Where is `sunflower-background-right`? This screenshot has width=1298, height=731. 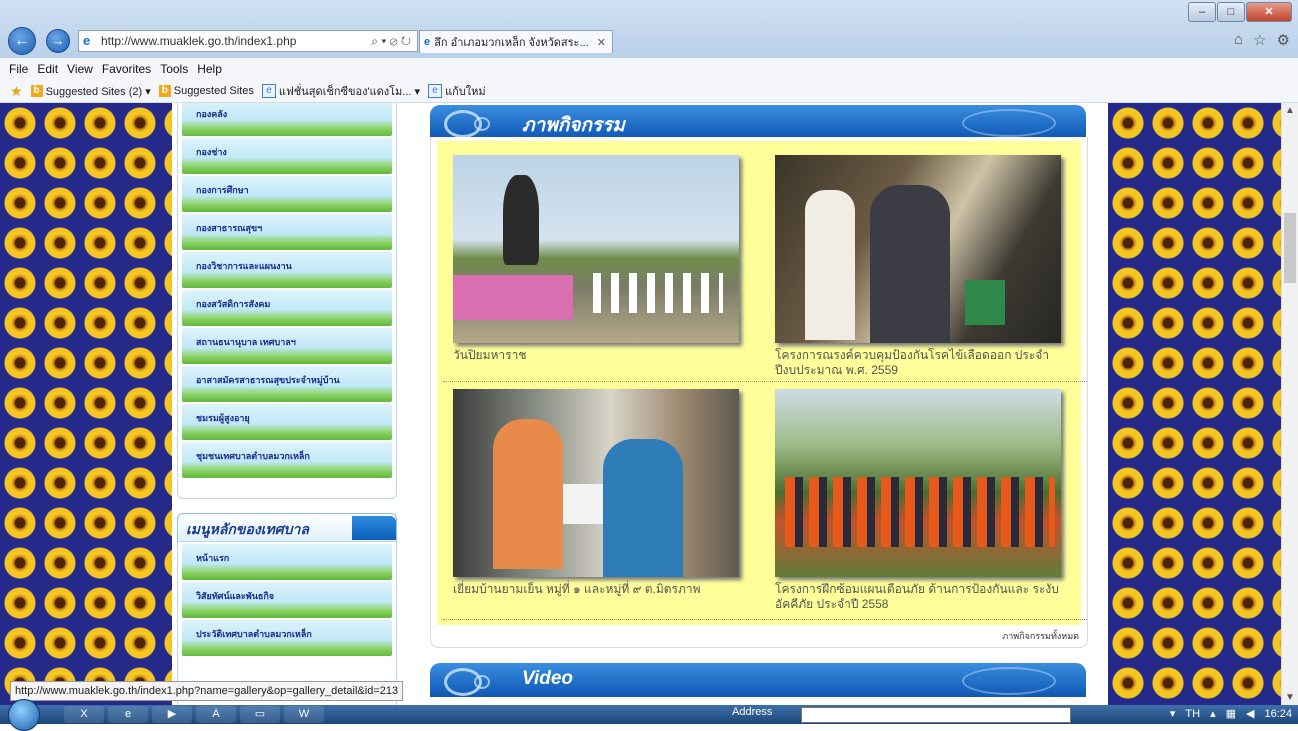
sunflower-background-right is located at coordinates (1194, 404).